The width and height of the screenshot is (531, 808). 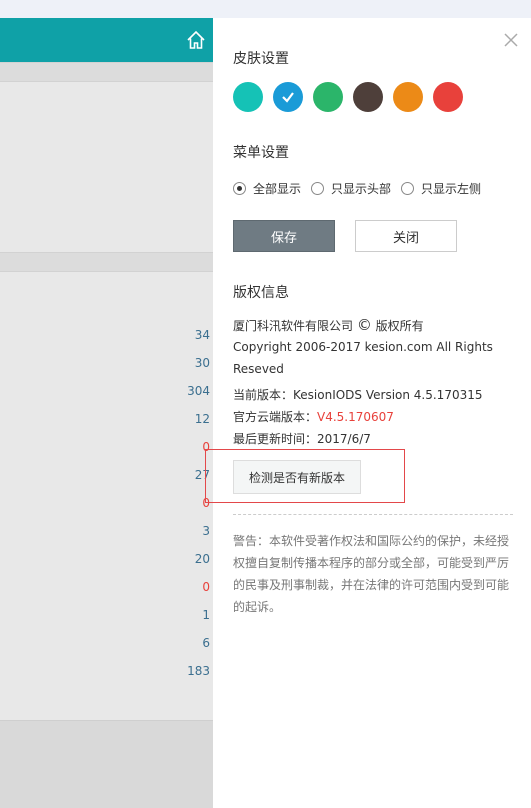 I want to click on close-icon, so click(x=511, y=40).